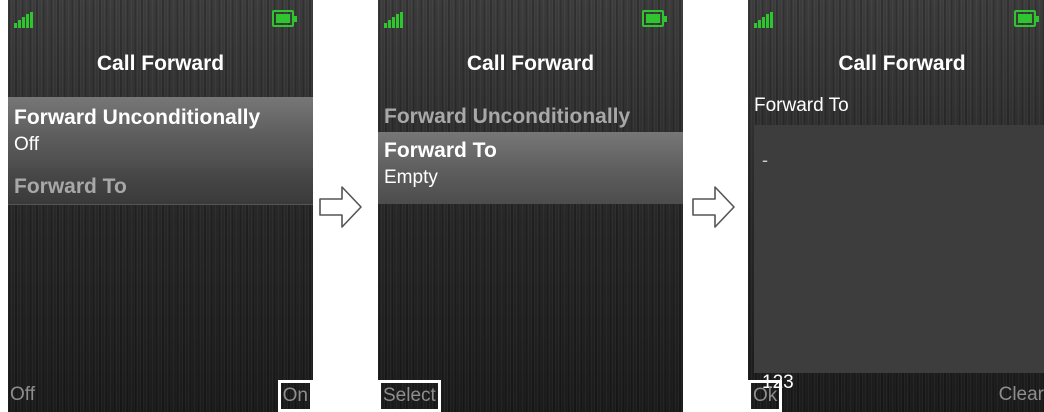  I want to click on text-cursor: -, so click(765, 160).